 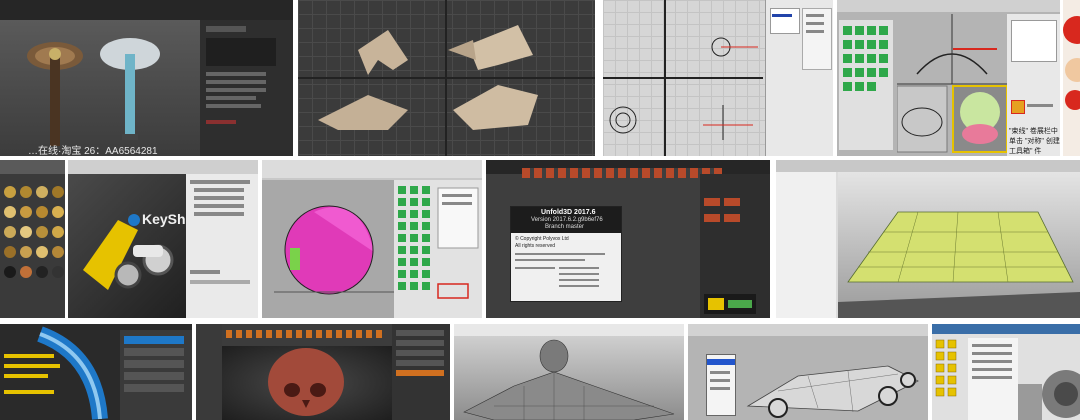 I want to click on keyshot-logo-icon, so click(x=134, y=220).